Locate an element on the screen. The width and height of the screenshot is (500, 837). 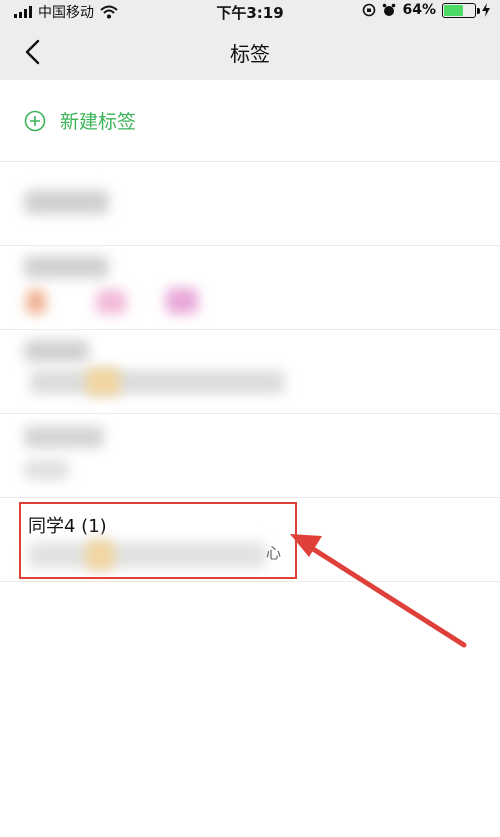
battery-percent: 64% is located at coordinates (419, 10).